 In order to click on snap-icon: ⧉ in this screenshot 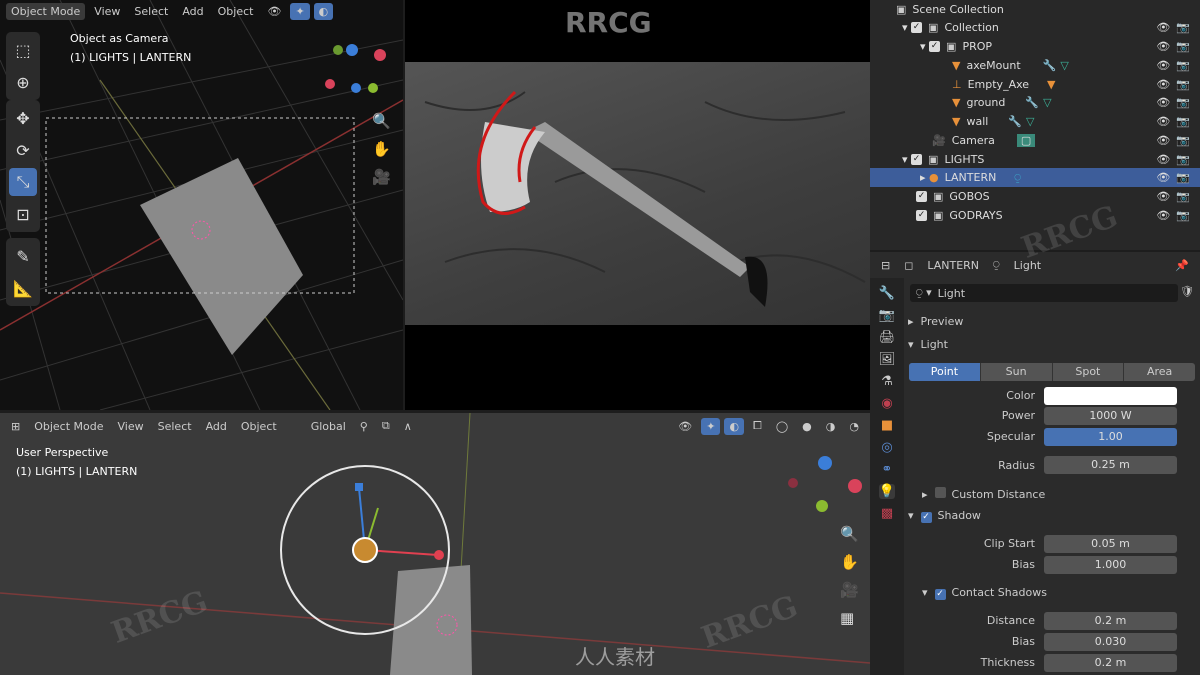, I will do `click(386, 426)`.